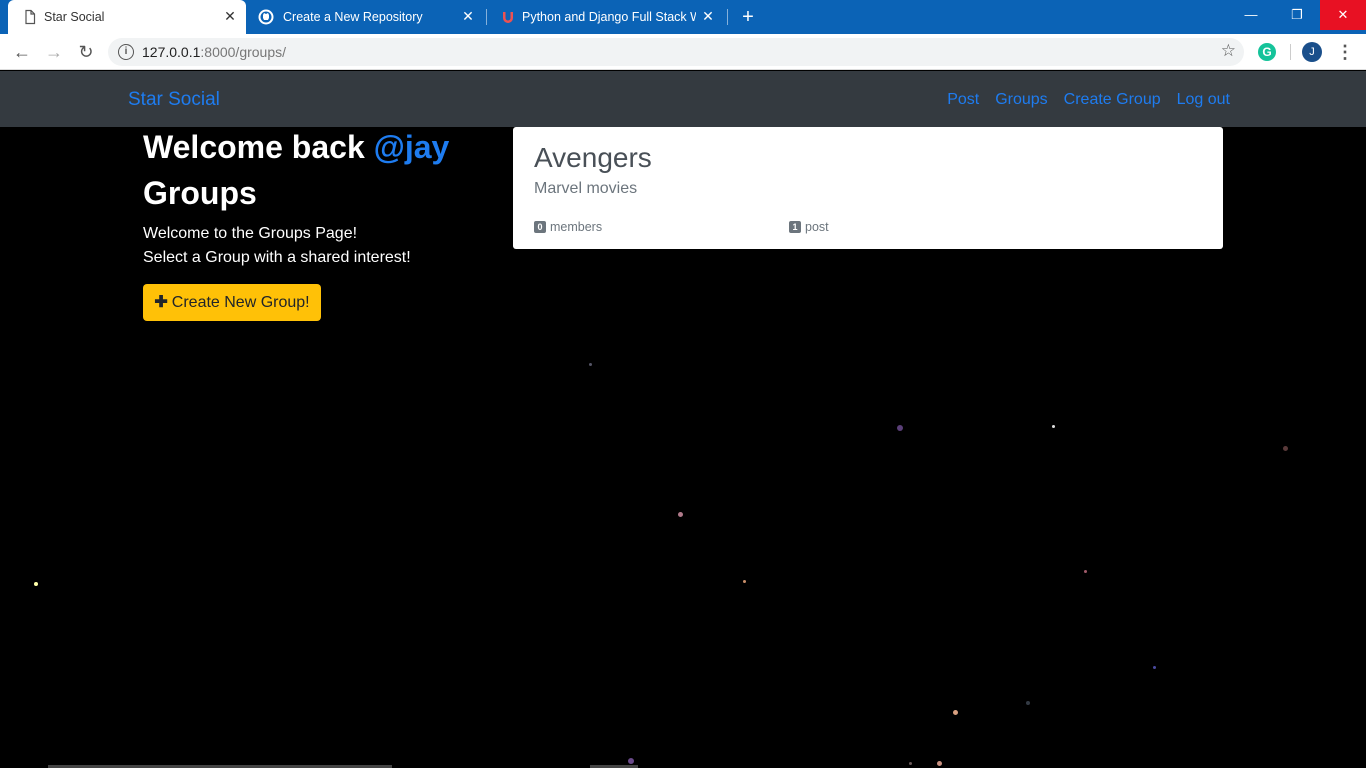  I want to click on posts-count-badge: 1, so click(795, 227).